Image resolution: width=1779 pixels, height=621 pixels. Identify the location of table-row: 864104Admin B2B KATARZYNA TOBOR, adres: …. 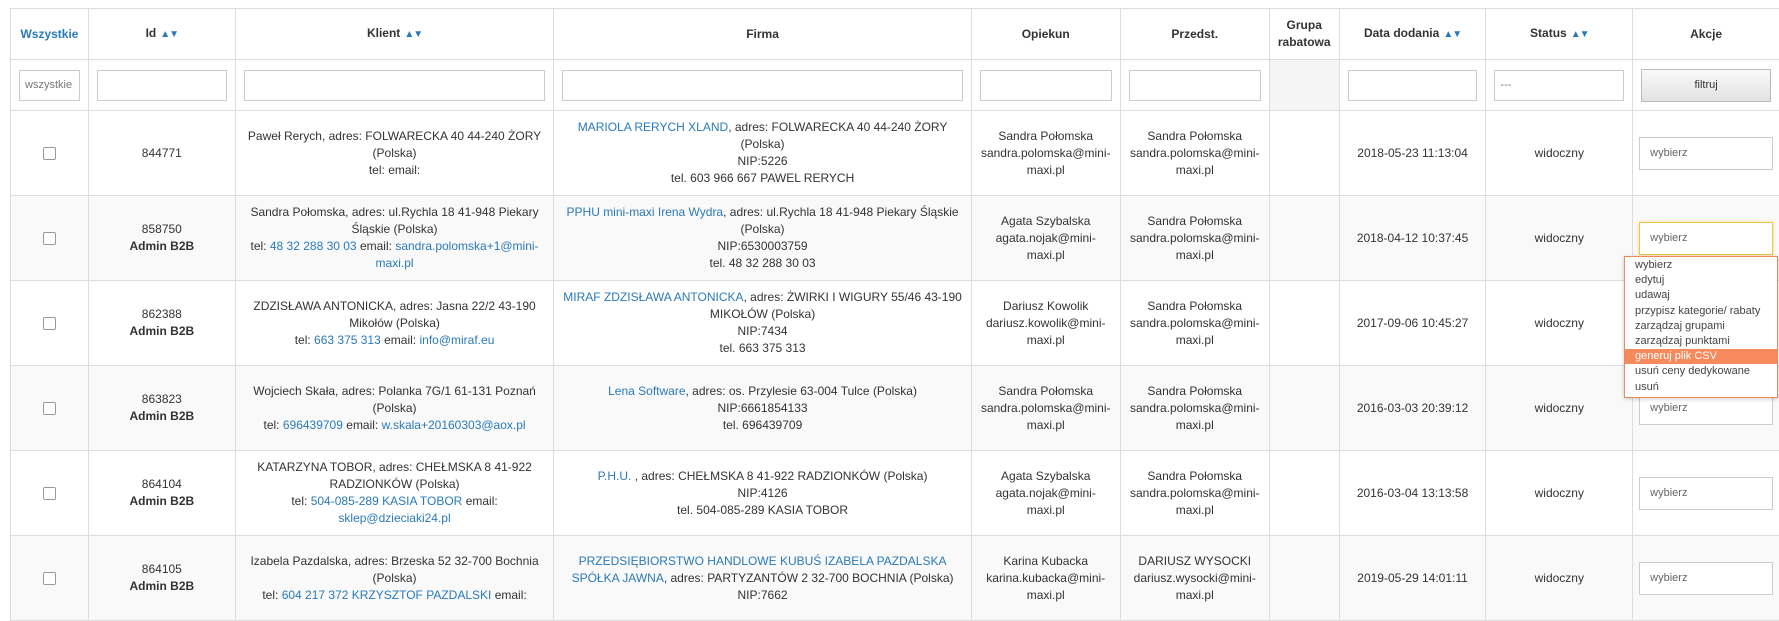
(895, 493).